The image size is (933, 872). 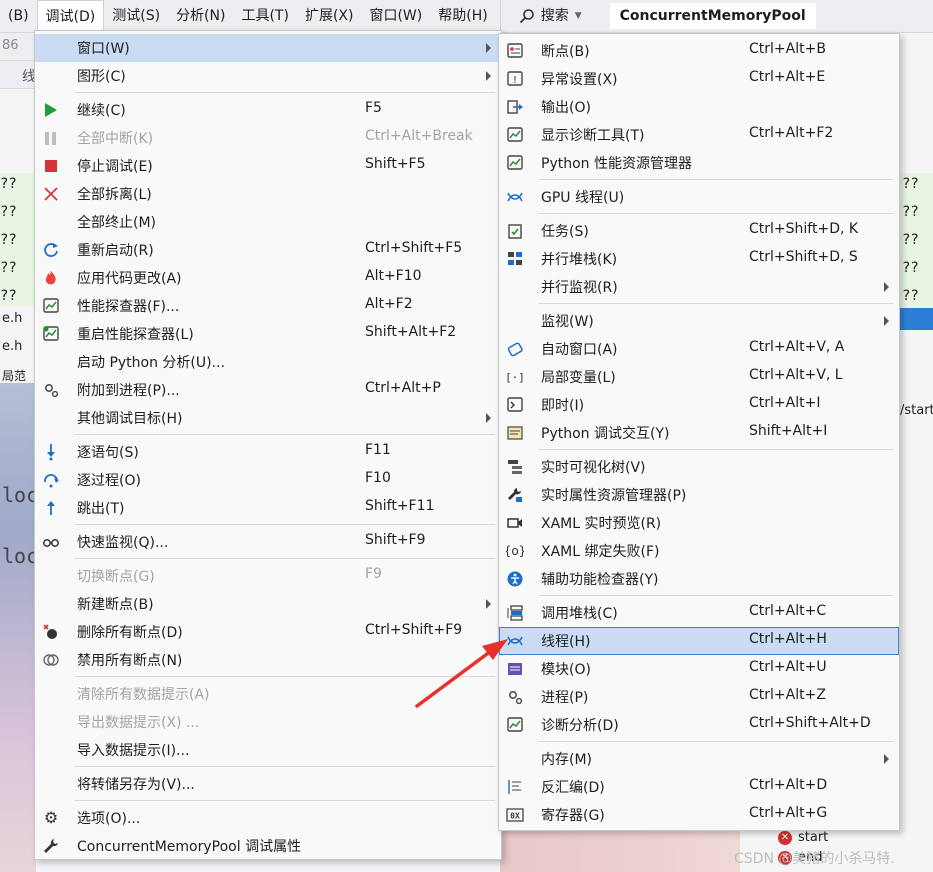 What do you see at coordinates (268, 846) in the screenshot?
I see `debug-menu-item-34: ConcurrentMemoryPool 调试属性` at bounding box center [268, 846].